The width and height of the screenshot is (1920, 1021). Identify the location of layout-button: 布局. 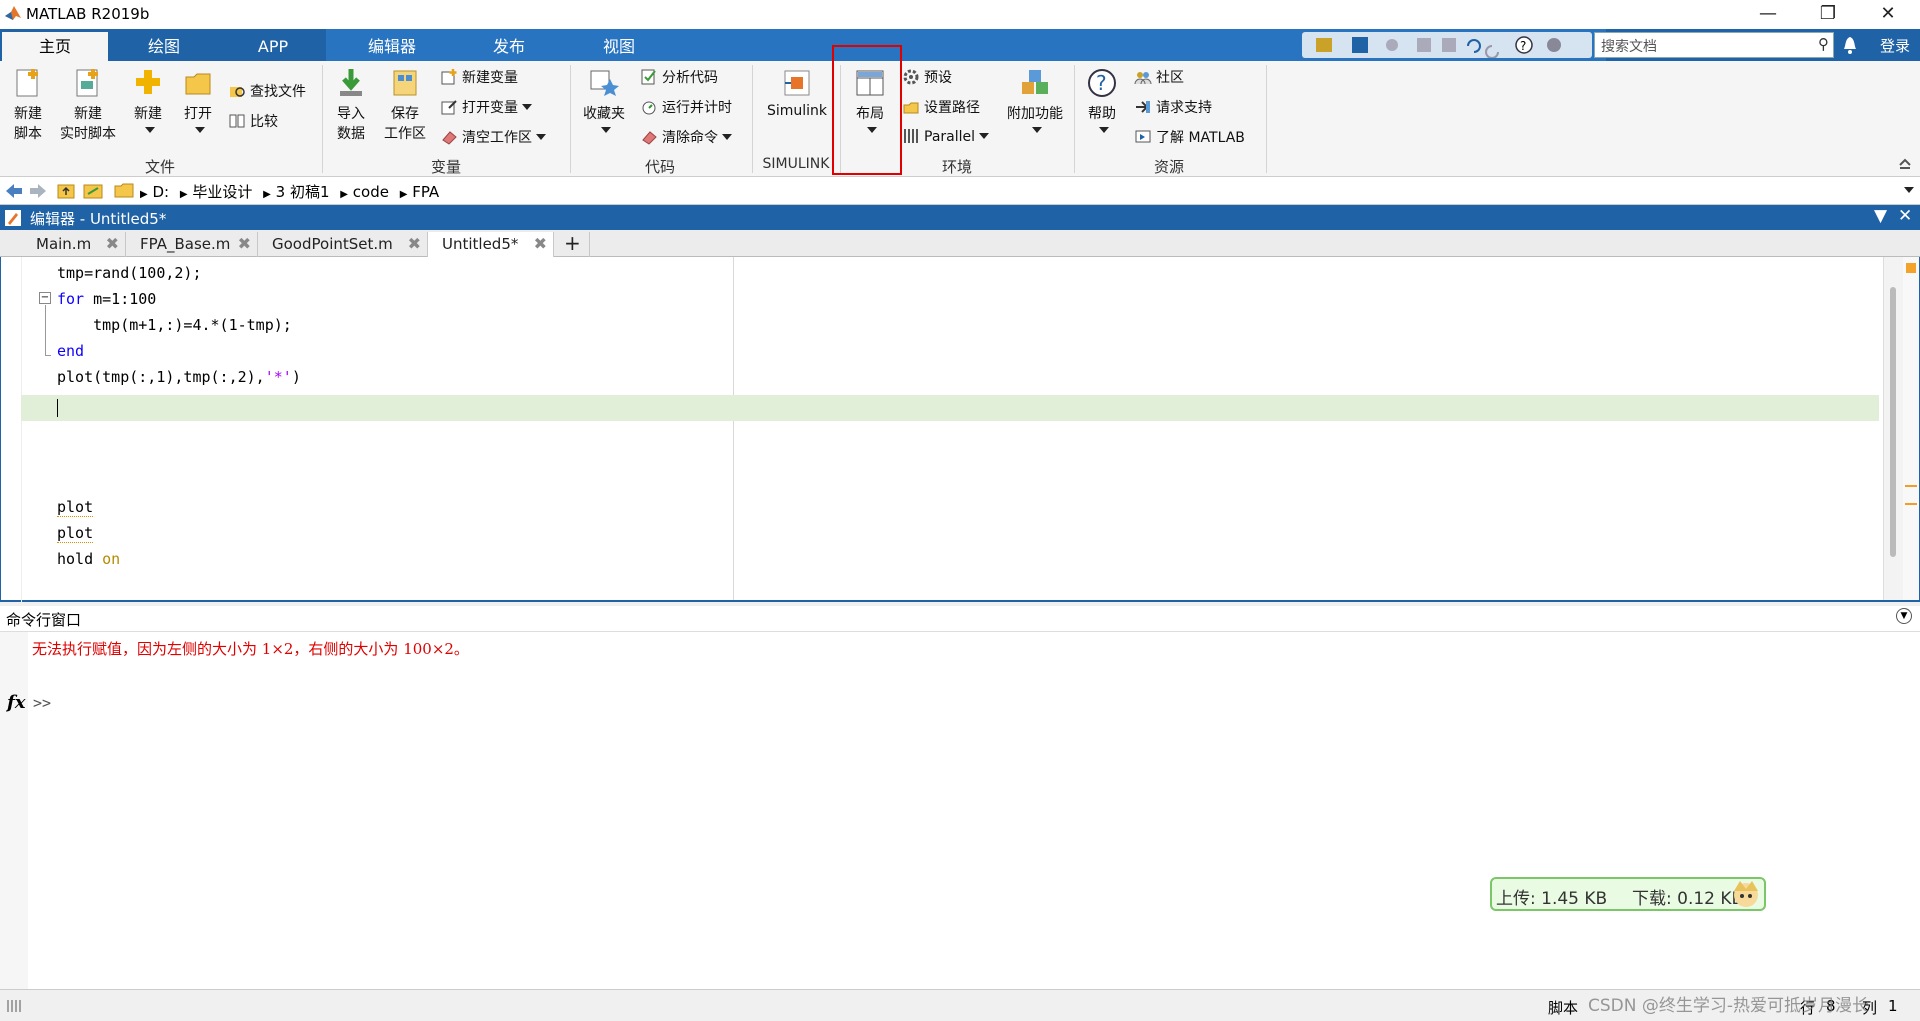
(870, 103).